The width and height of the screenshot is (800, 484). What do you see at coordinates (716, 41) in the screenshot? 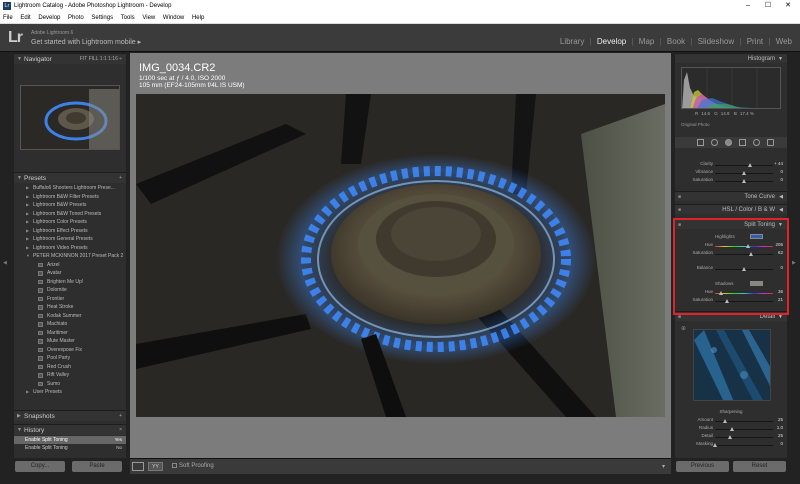
I see `module-slideshow: Slideshow` at bounding box center [716, 41].